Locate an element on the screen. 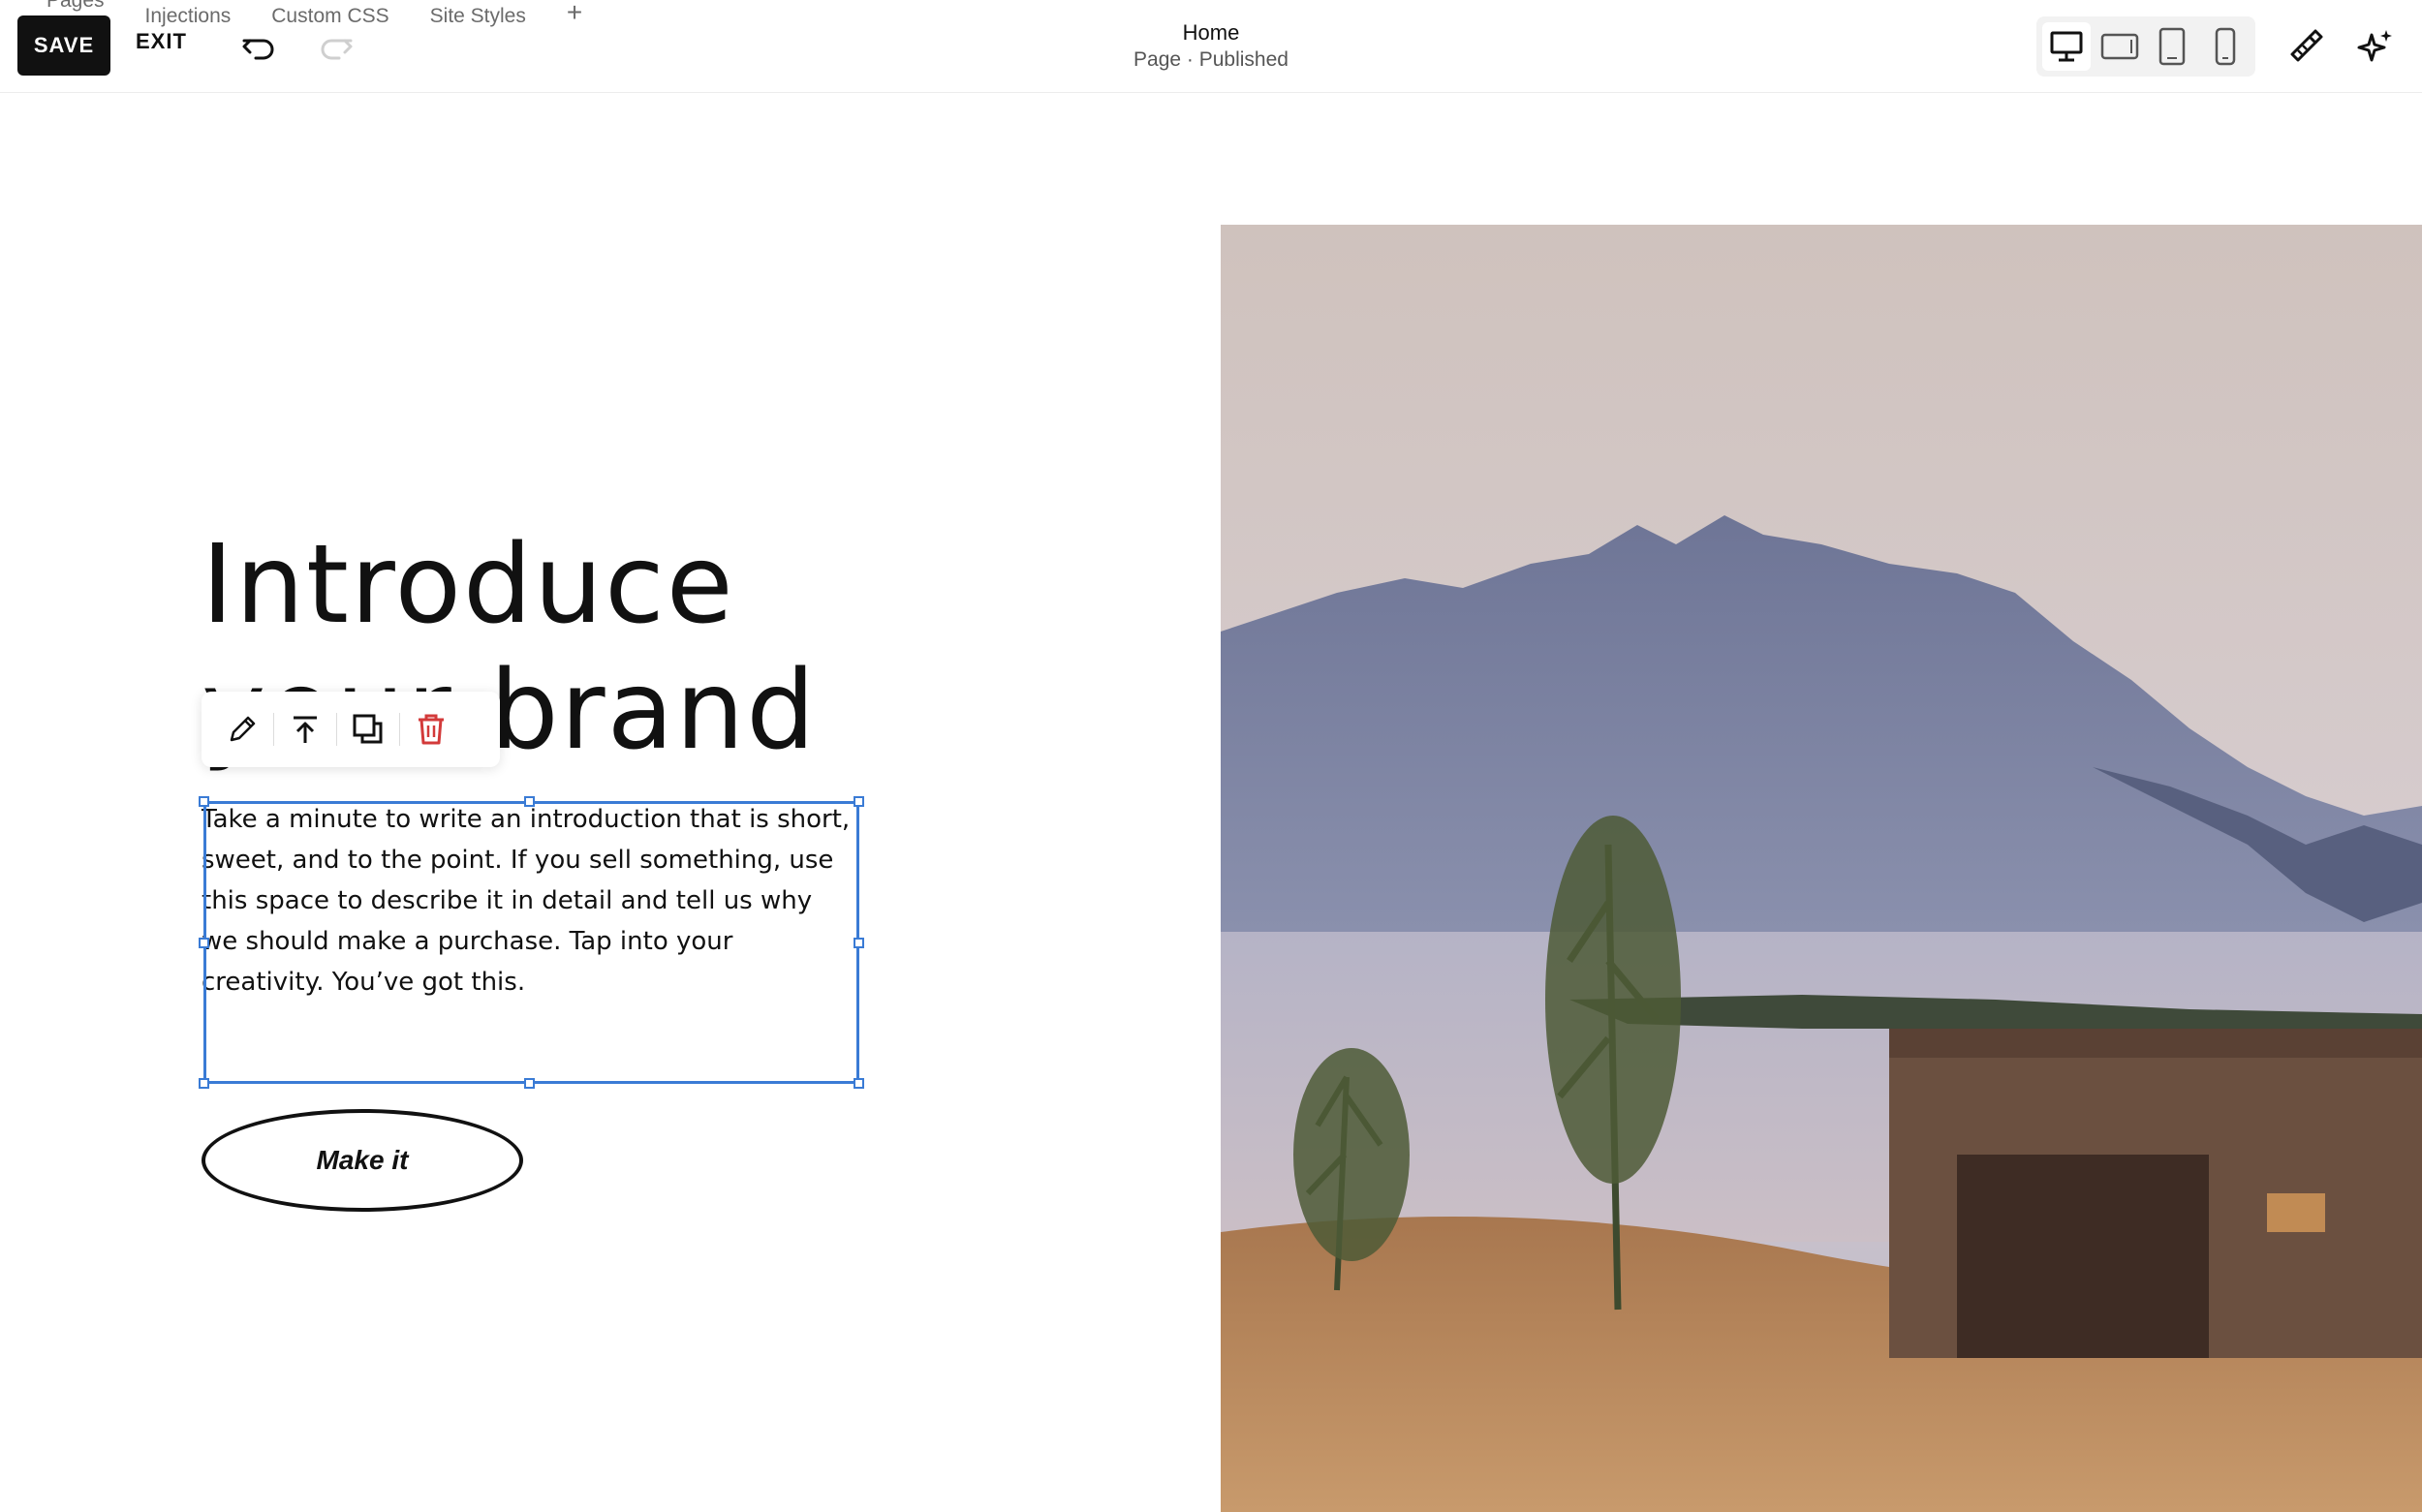 The height and width of the screenshot is (1512, 2422). sparkle-icon is located at coordinates (2375, 46).